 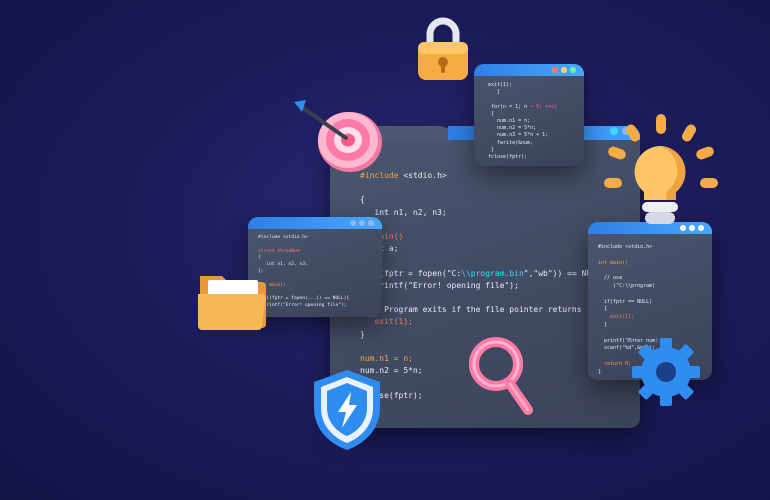 I want to click on dot-light-blue, so click(x=353, y=223).